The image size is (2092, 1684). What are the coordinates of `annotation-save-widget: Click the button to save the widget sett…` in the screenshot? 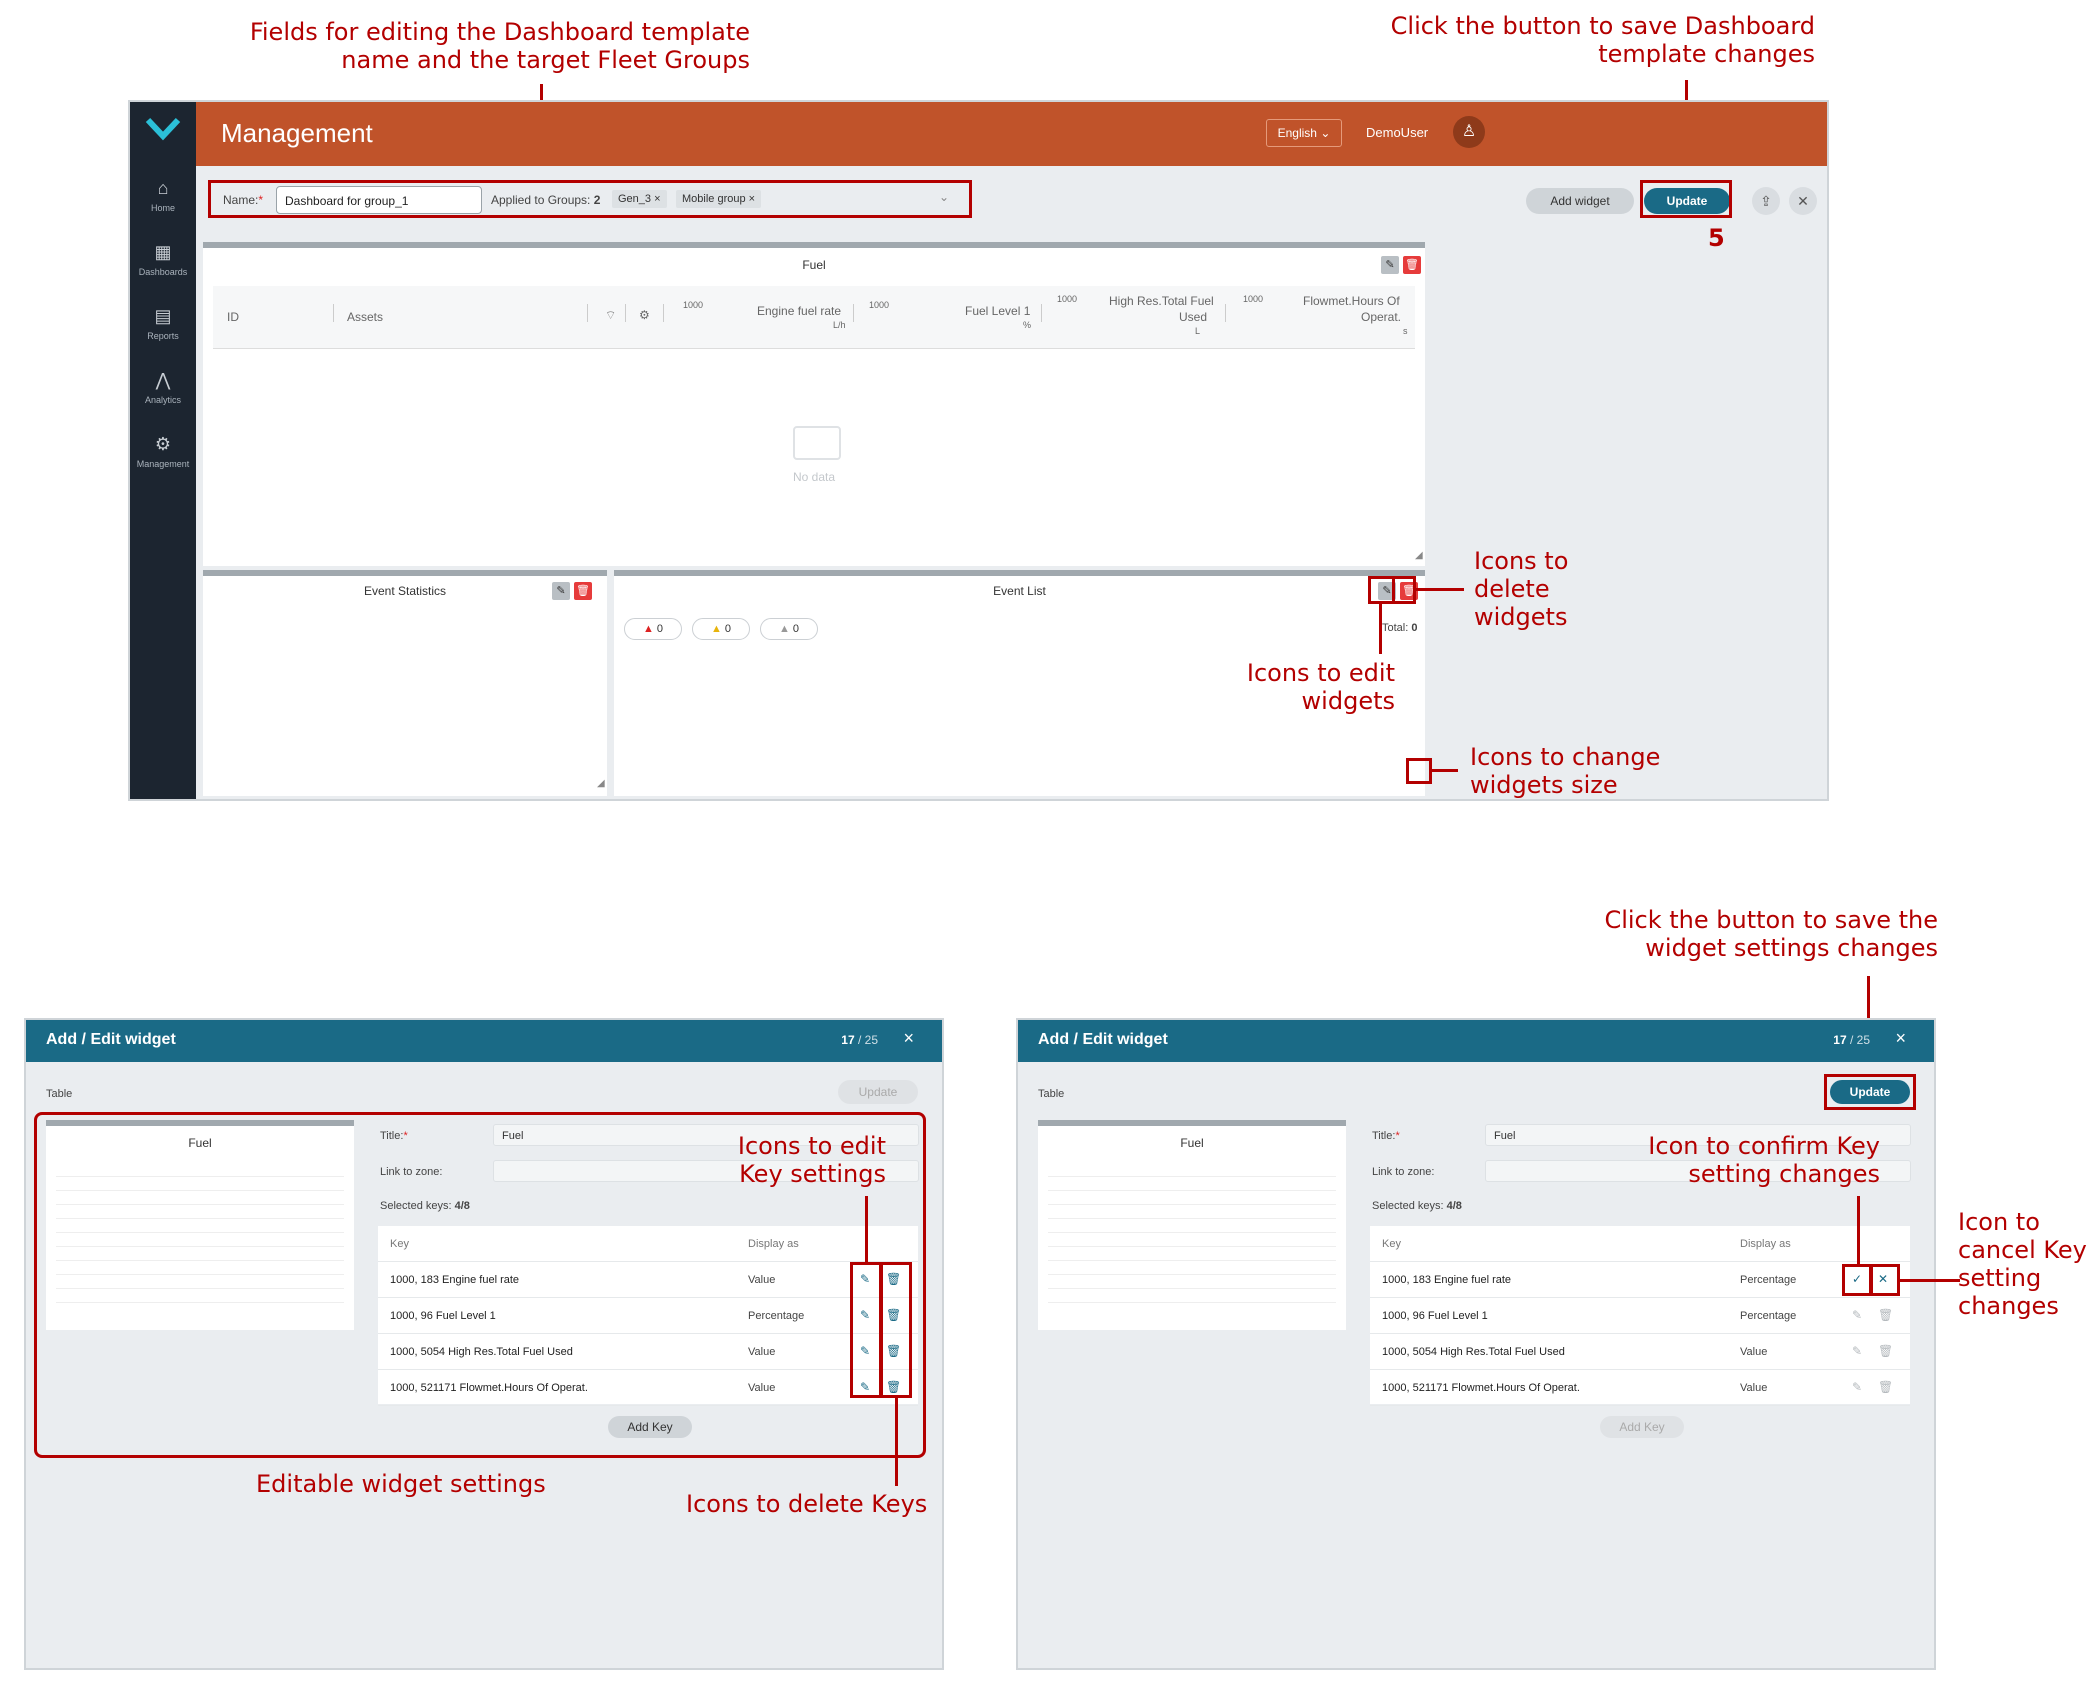 It's located at (1771, 934).